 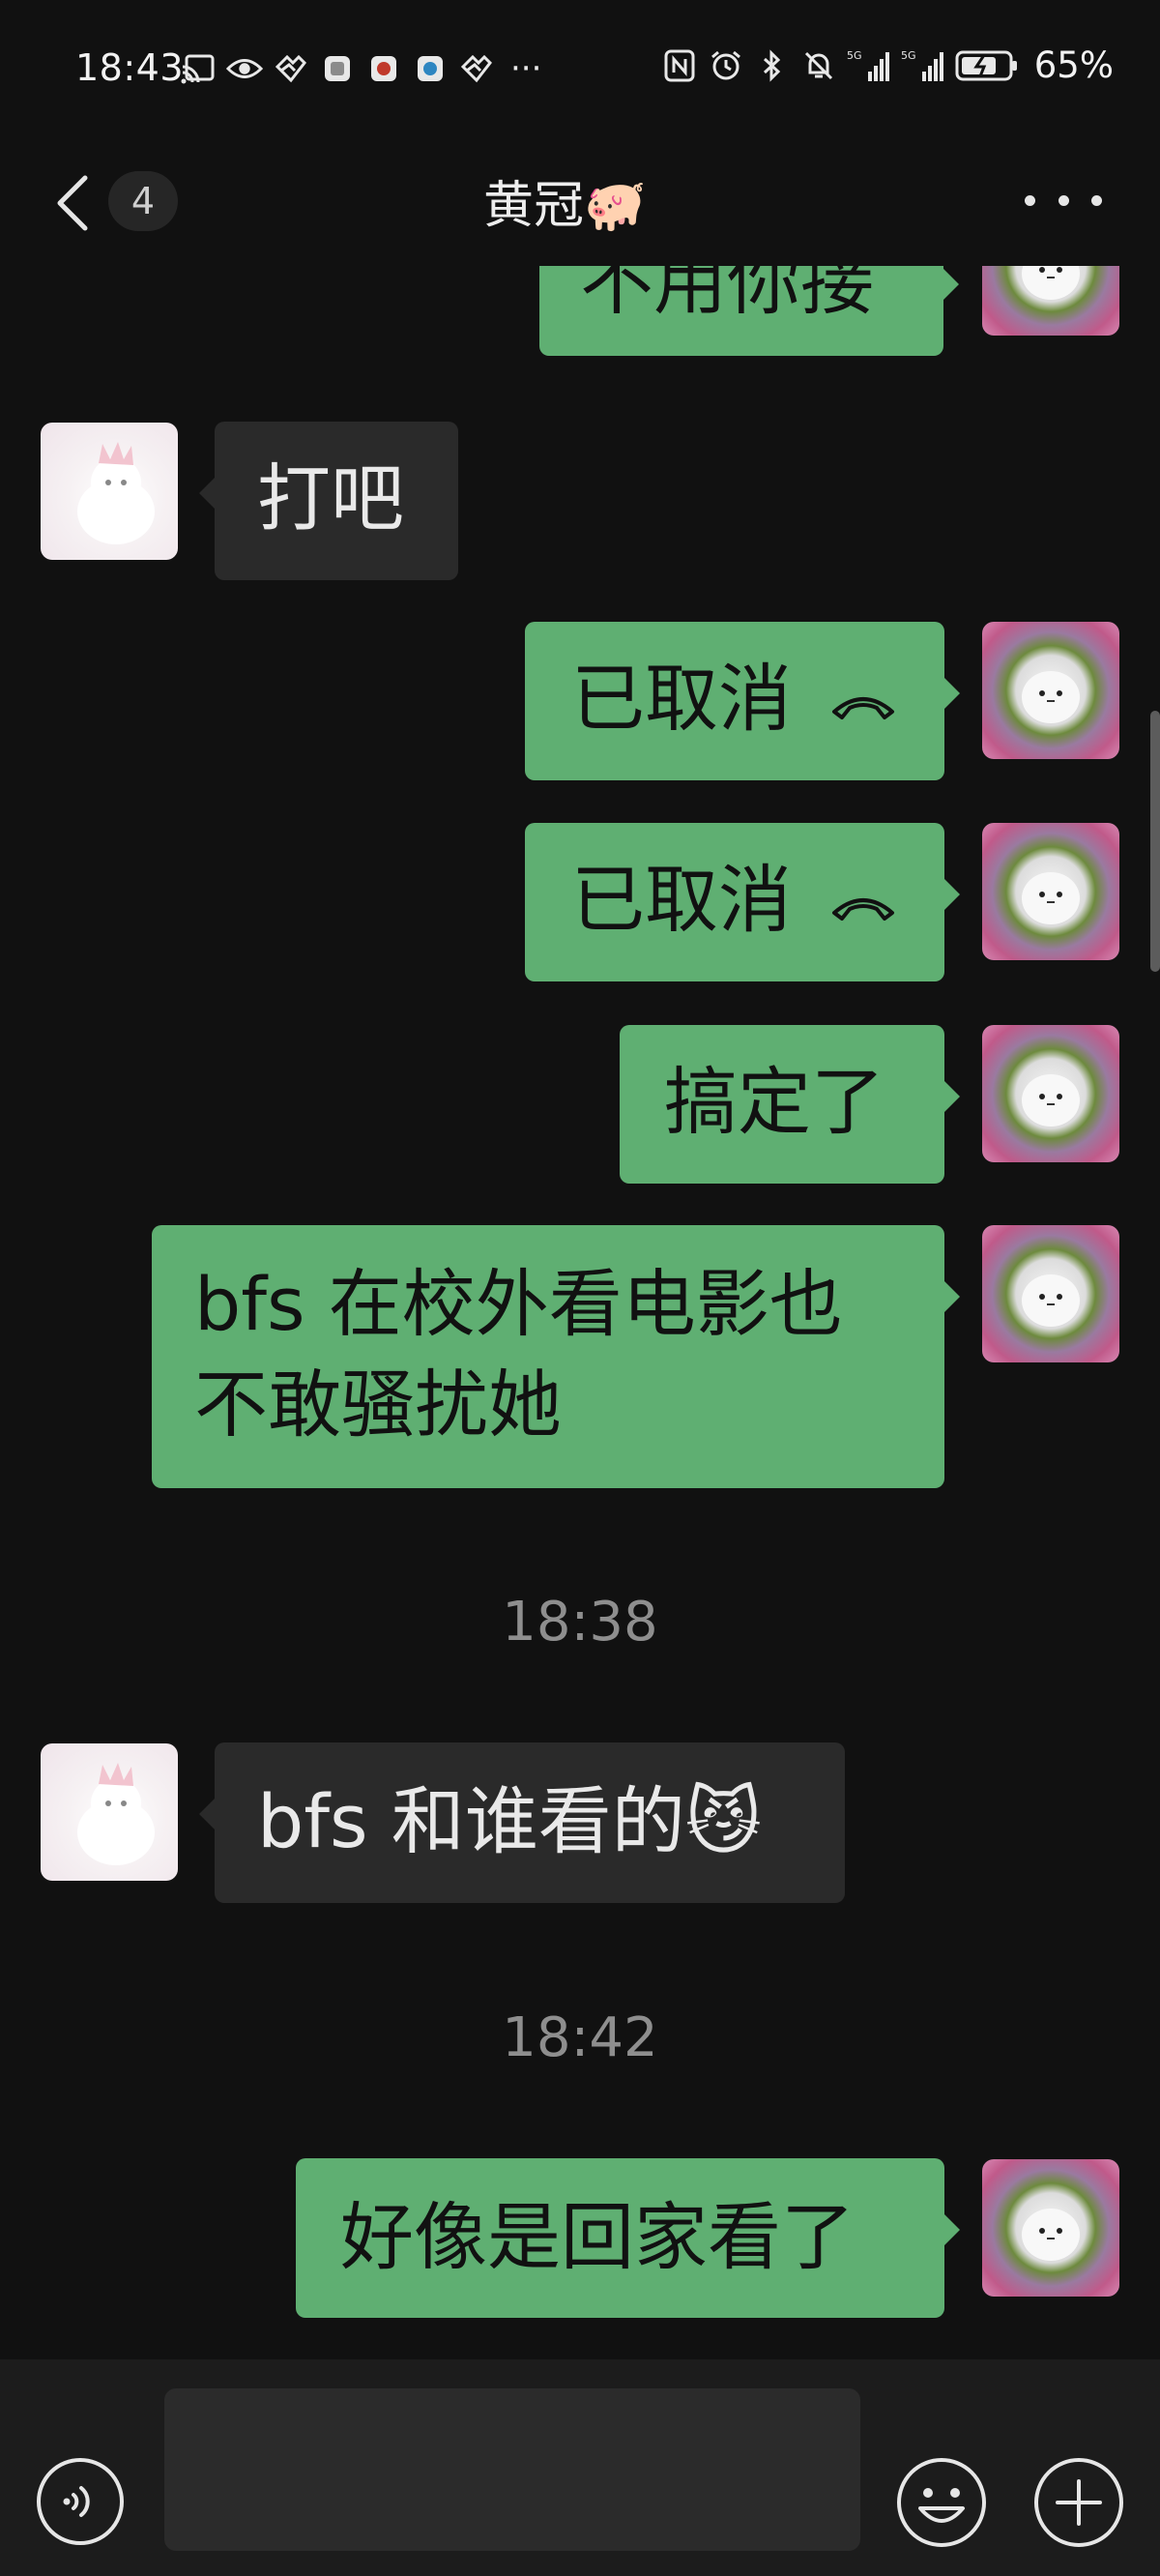 What do you see at coordinates (726, 65) in the screenshot?
I see `alarm-icon` at bounding box center [726, 65].